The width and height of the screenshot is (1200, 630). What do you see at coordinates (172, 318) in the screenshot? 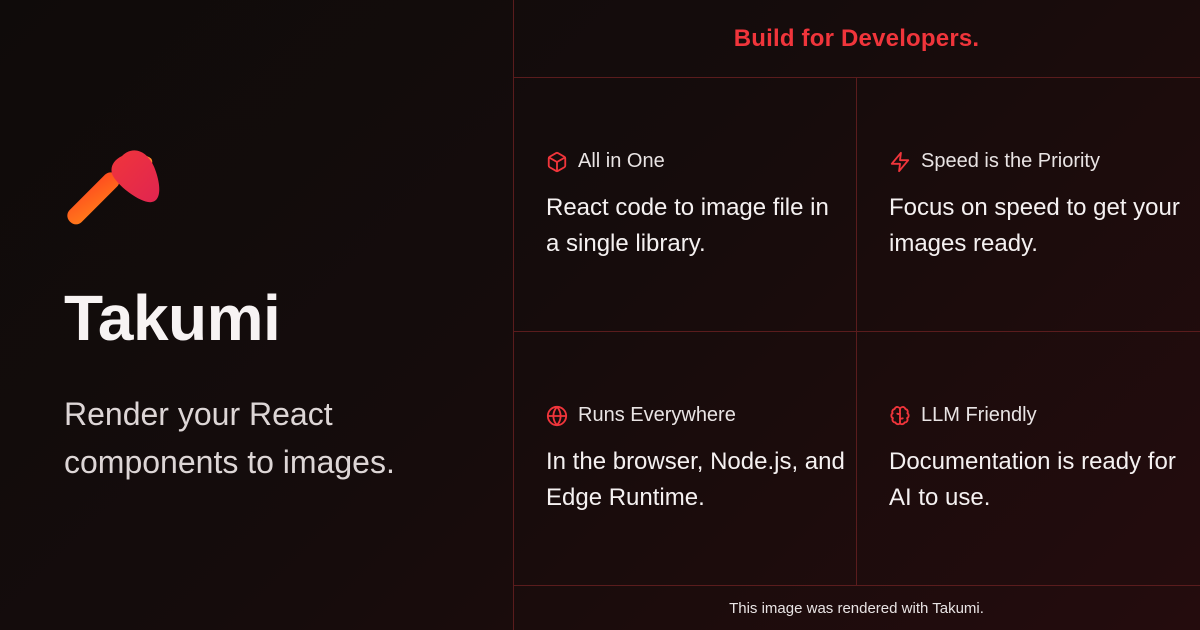
I see `brand-name: Takumi` at bounding box center [172, 318].